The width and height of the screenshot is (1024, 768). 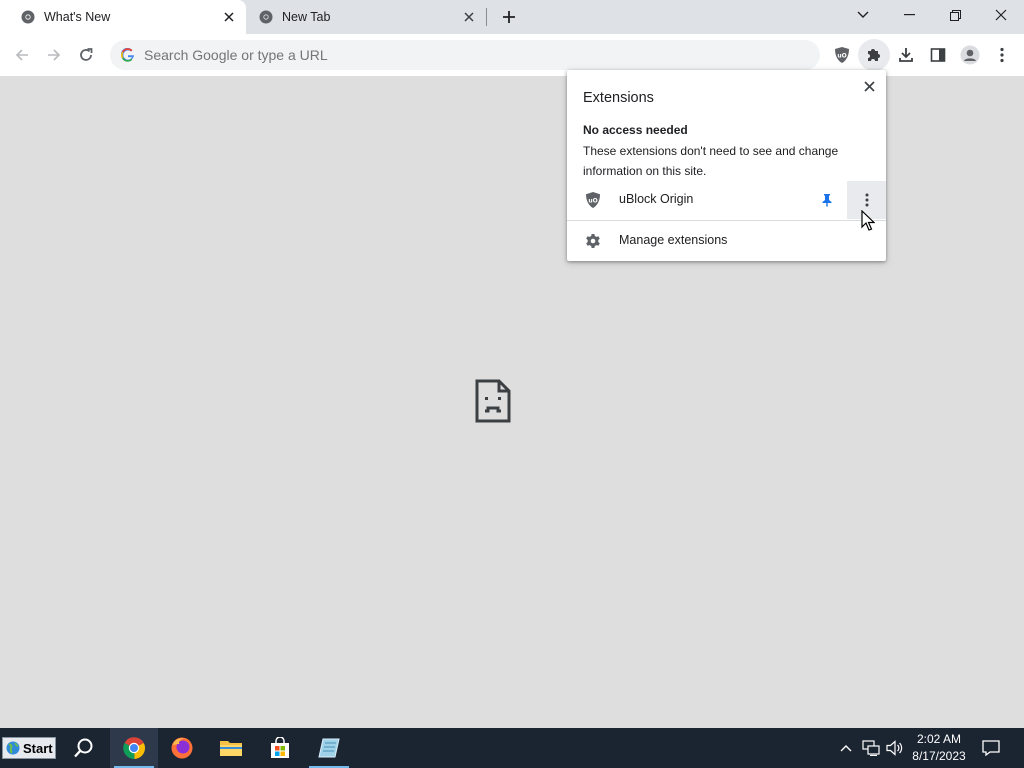 I want to click on tab-whats-new: What's New, so click(x=123, y=17).